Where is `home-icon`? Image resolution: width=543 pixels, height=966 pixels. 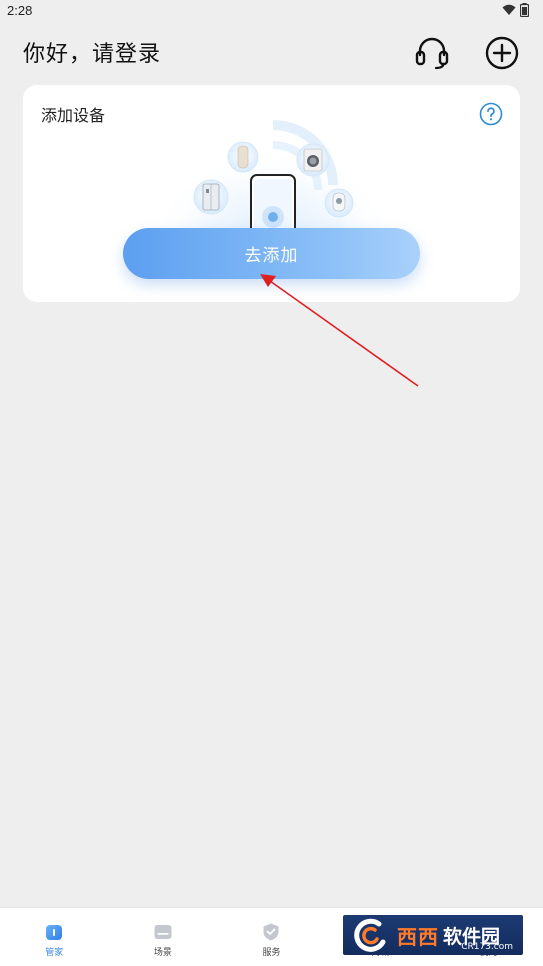 home-icon is located at coordinates (54, 932).